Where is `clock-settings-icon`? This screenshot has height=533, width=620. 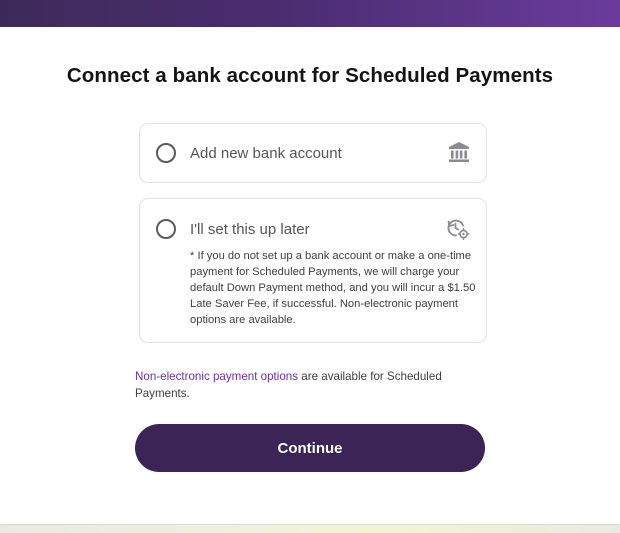
clock-settings-icon is located at coordinates (458, 231).